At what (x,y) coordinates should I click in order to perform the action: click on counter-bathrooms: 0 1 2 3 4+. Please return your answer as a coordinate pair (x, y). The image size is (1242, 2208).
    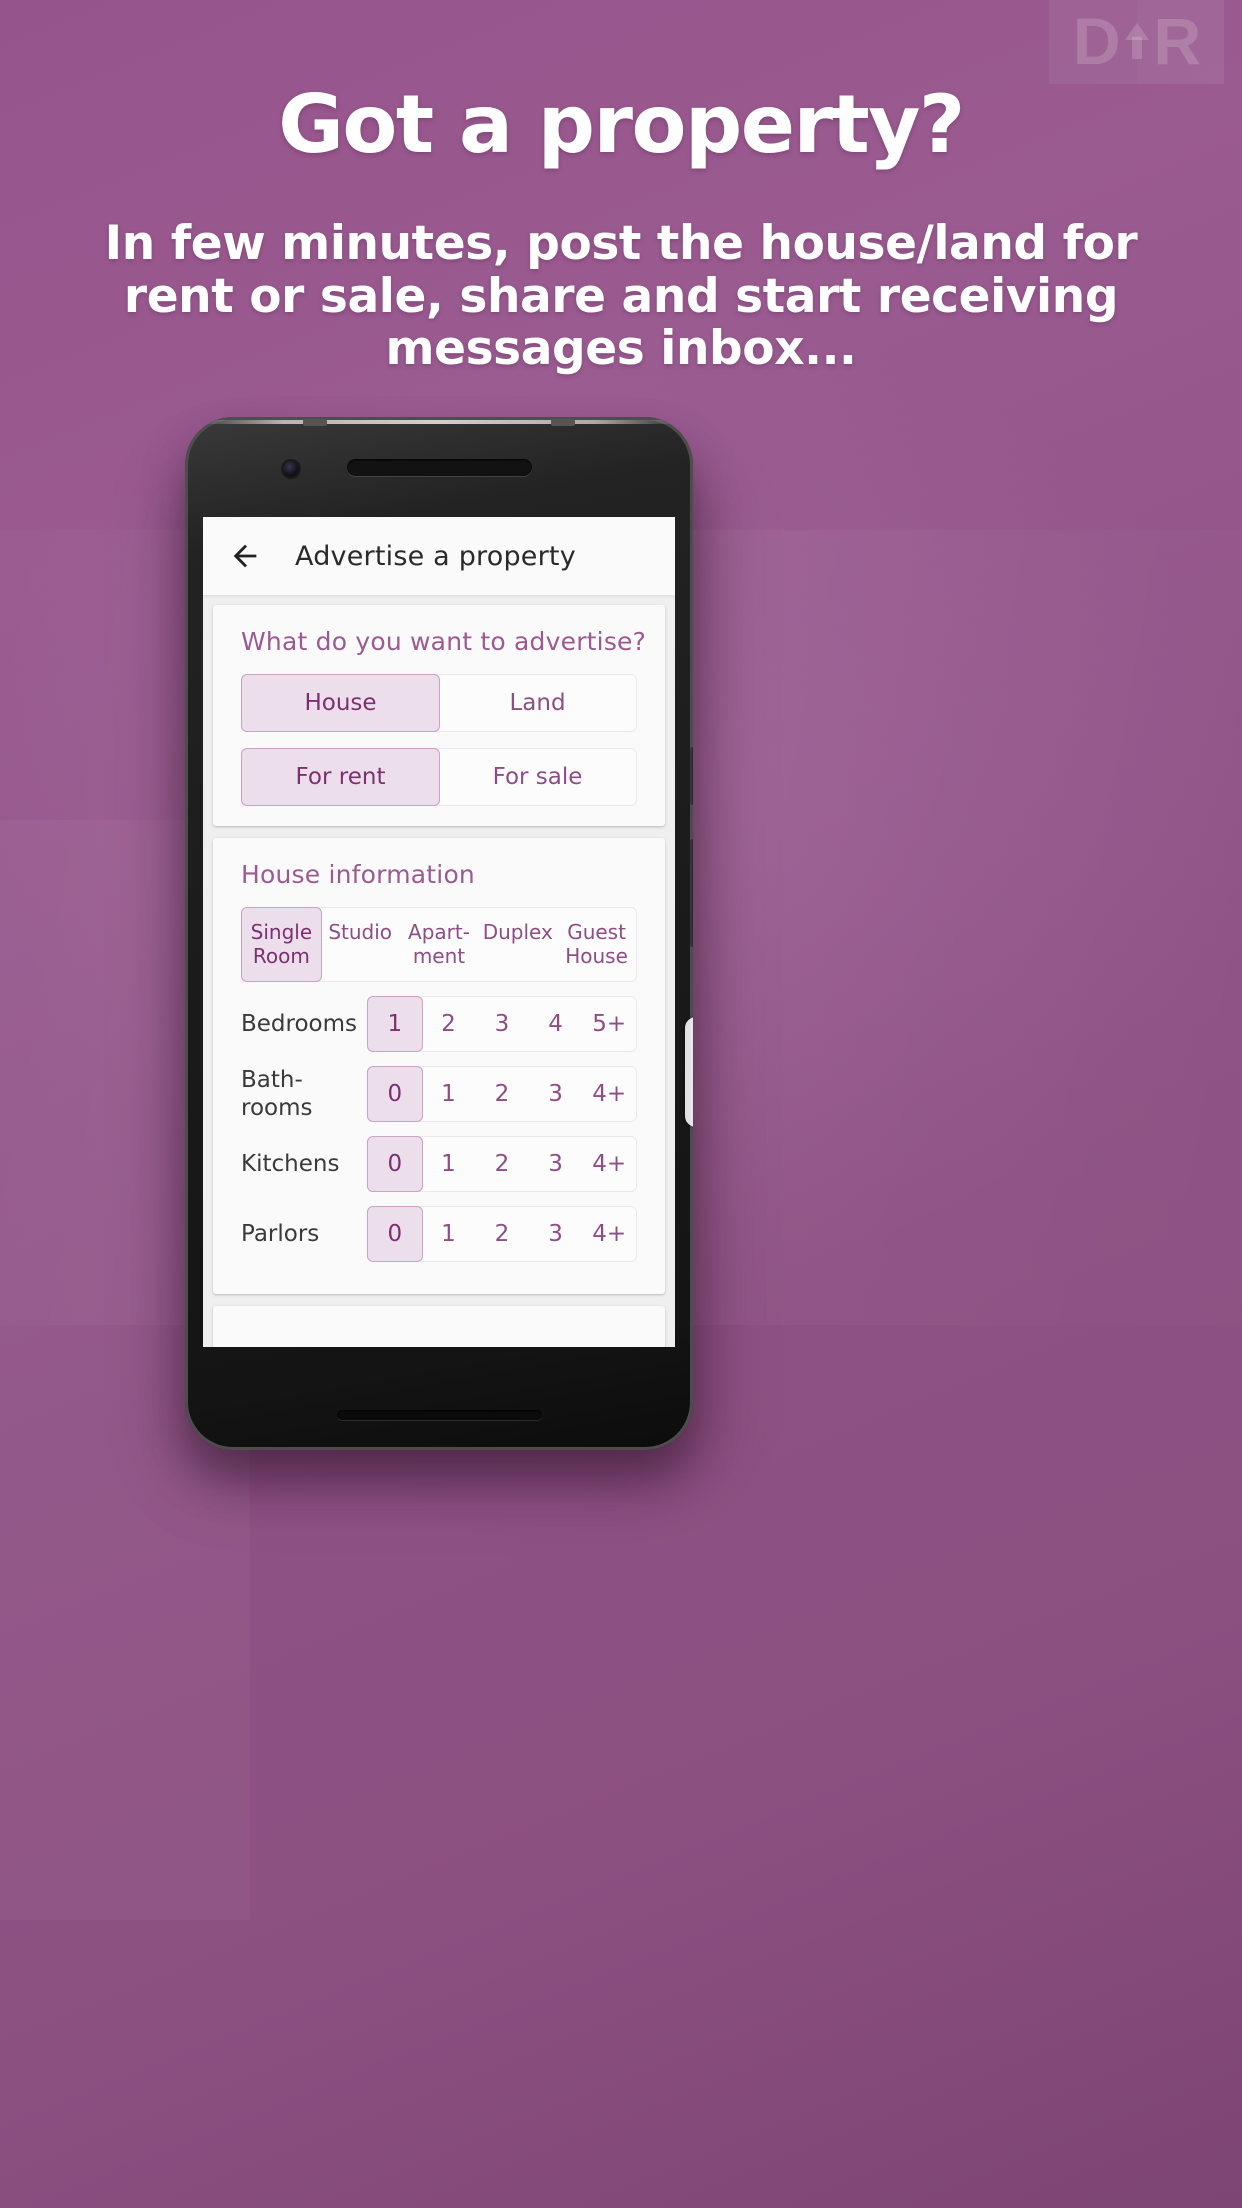
    Looking at the image, I should click on (502, 1093).